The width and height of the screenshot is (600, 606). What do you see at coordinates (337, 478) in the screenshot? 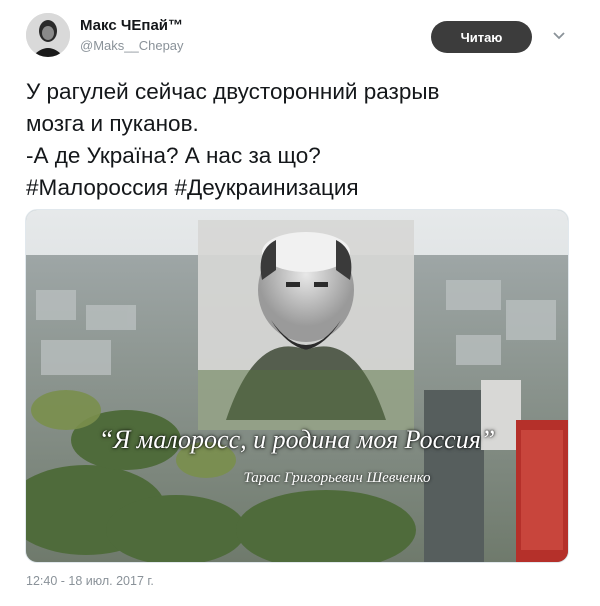
I see `image-quote-author: Тарас Григорьевич Шевченко` at bounding box center [337, 478].